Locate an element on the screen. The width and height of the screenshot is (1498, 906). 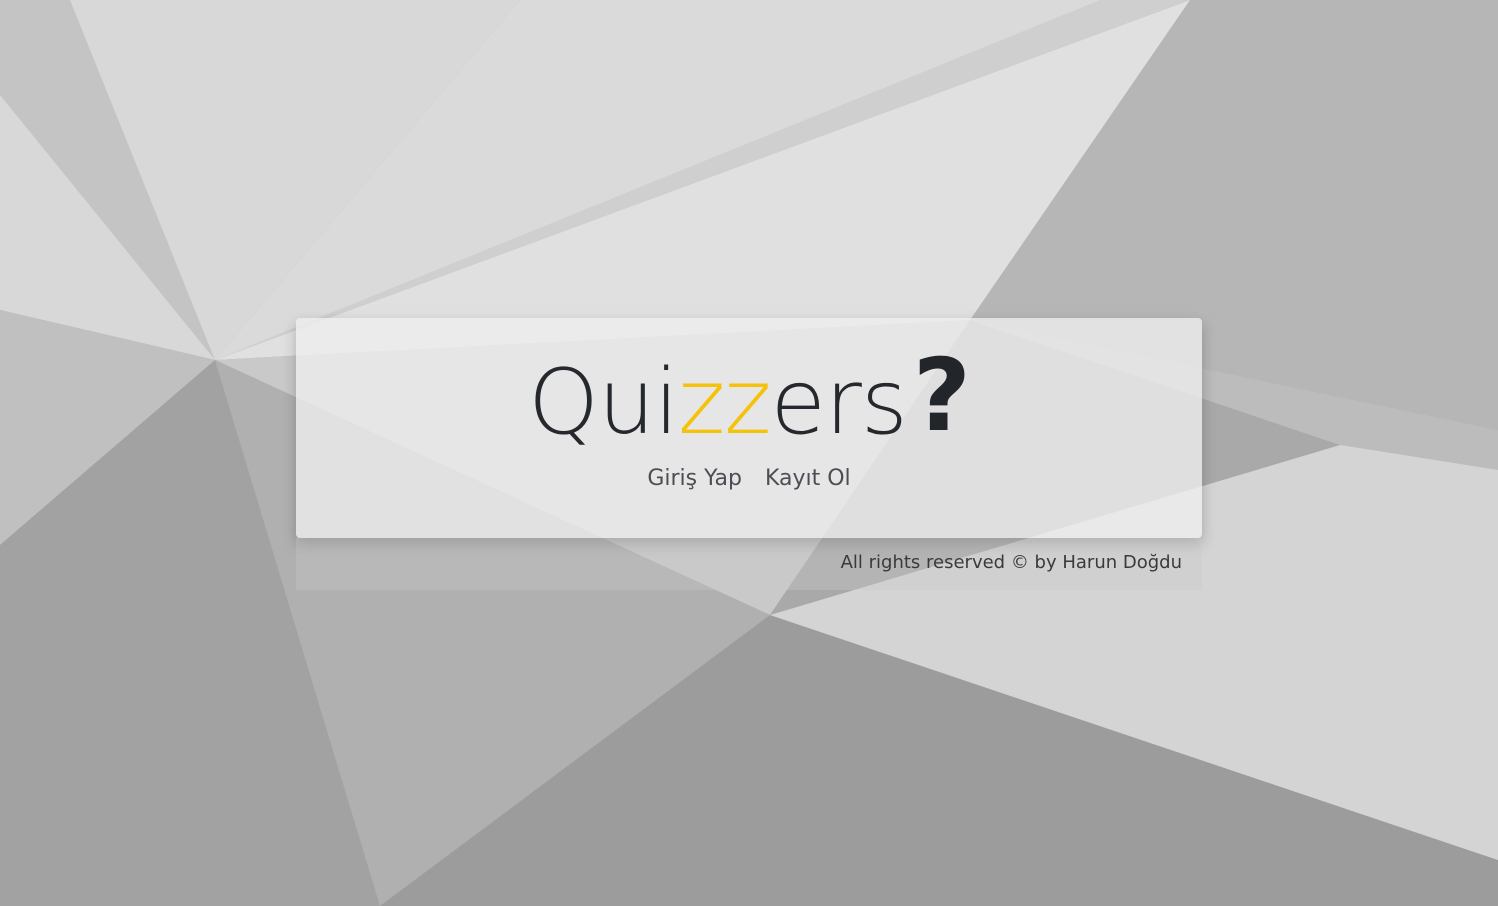
hero-card: Quizzers? Giriş Yap Kayıt Ol is located at coordinates (749, 428).